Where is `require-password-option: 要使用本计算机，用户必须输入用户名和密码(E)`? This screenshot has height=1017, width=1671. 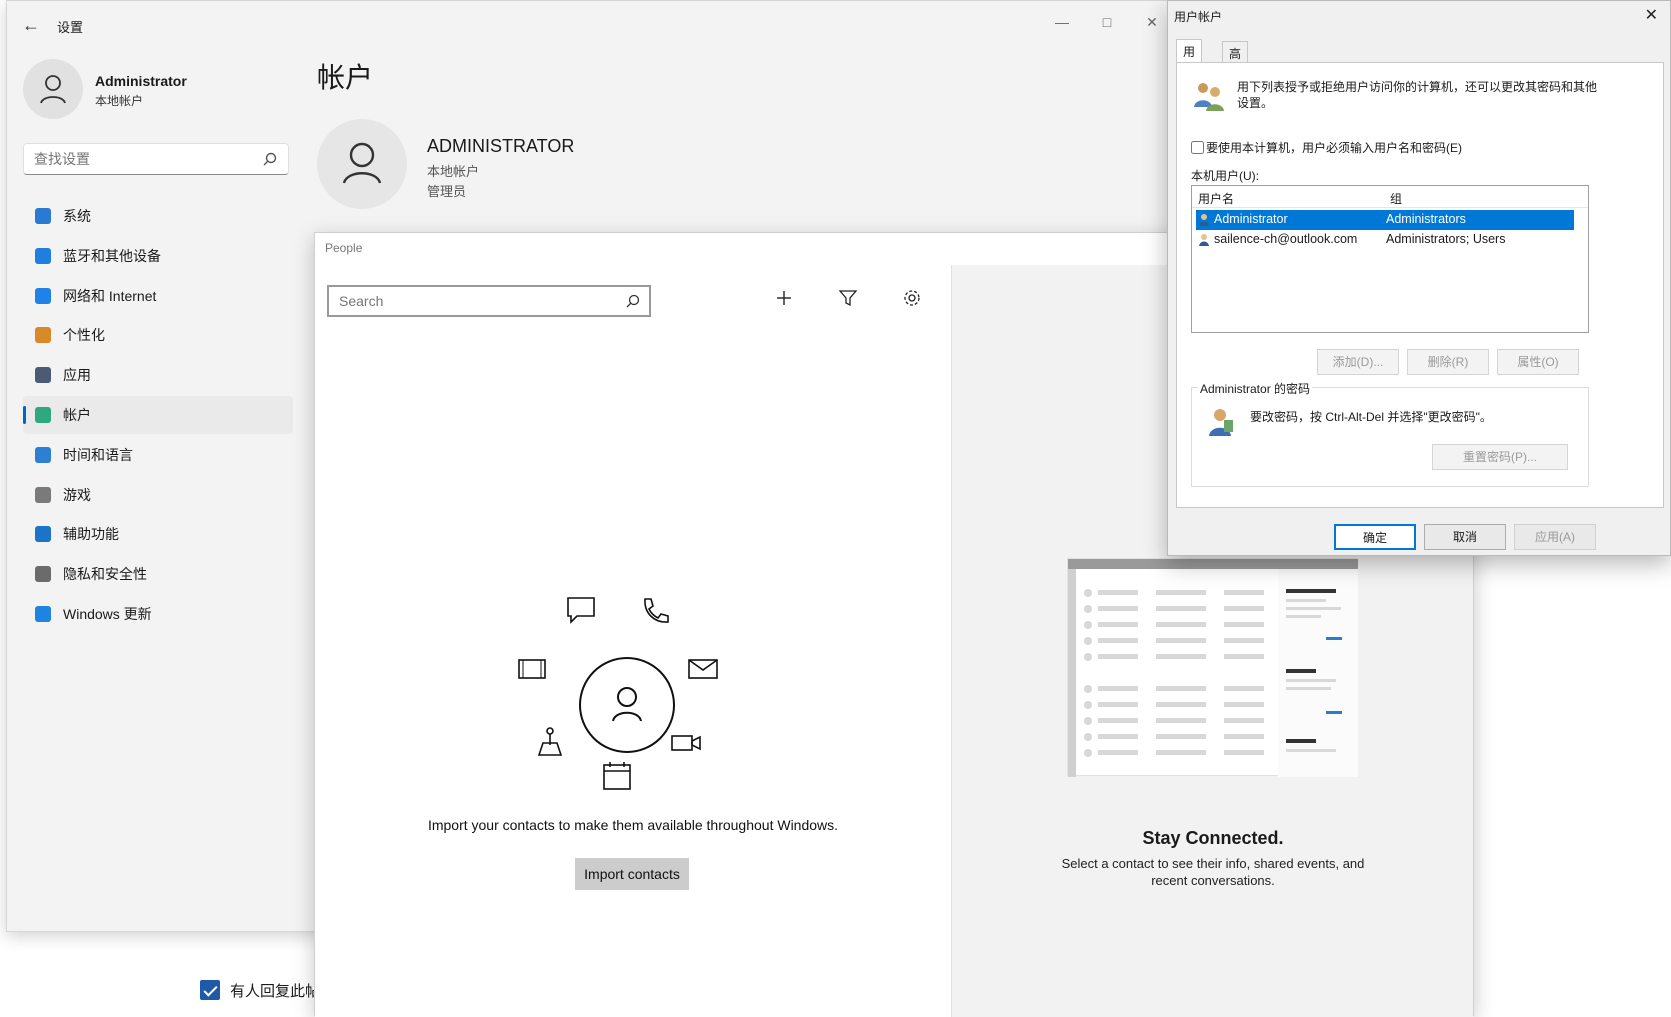 require-password-option: 要使用本计算机，用户必须输入用户名和密码(E) is located at coordinates (1326, 147).